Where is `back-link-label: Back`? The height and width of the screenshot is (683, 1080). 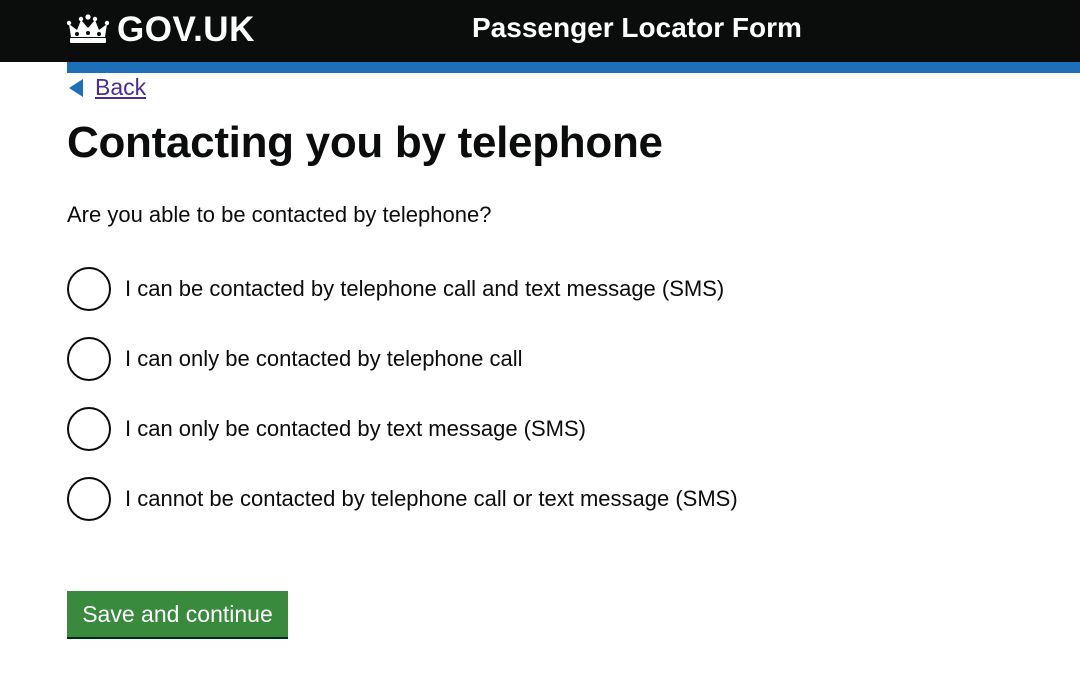 back-link-label: Back is located at coordinates (120, 87).